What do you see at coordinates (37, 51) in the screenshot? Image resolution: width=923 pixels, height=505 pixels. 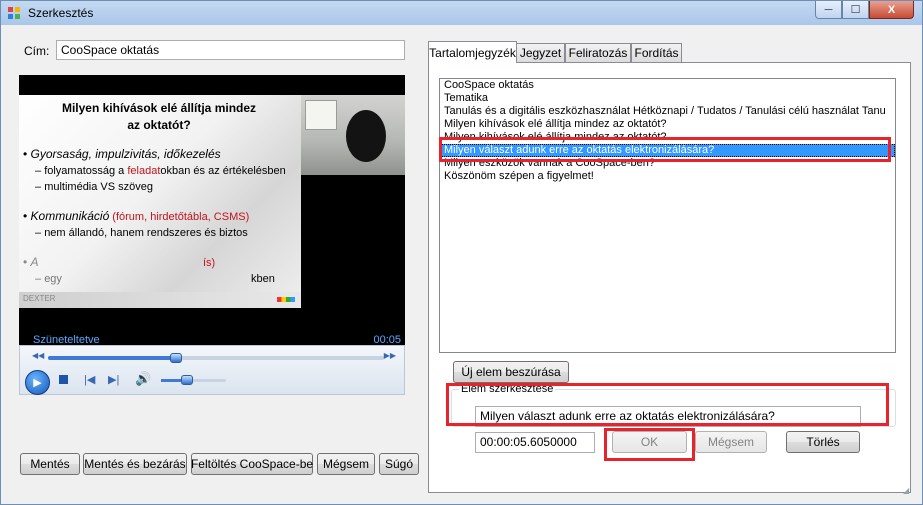 I see `title-label: Cím:` at bounding box center [37, 51].